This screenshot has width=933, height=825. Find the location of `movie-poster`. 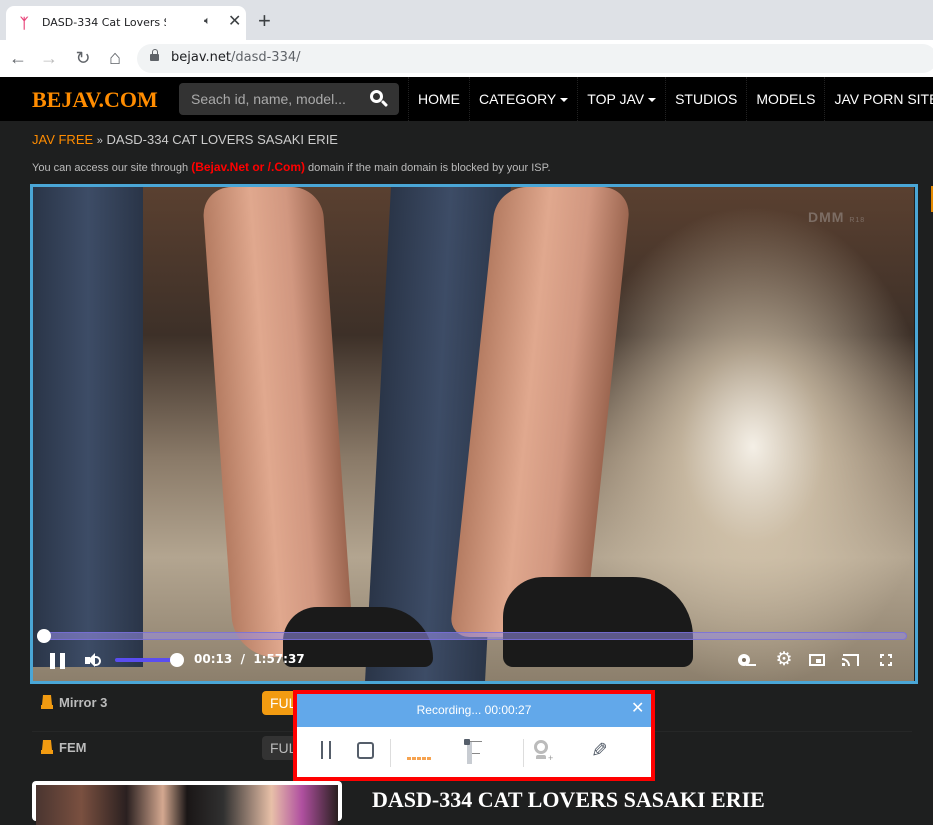

movie-poster is located at coordinates (187, 803).